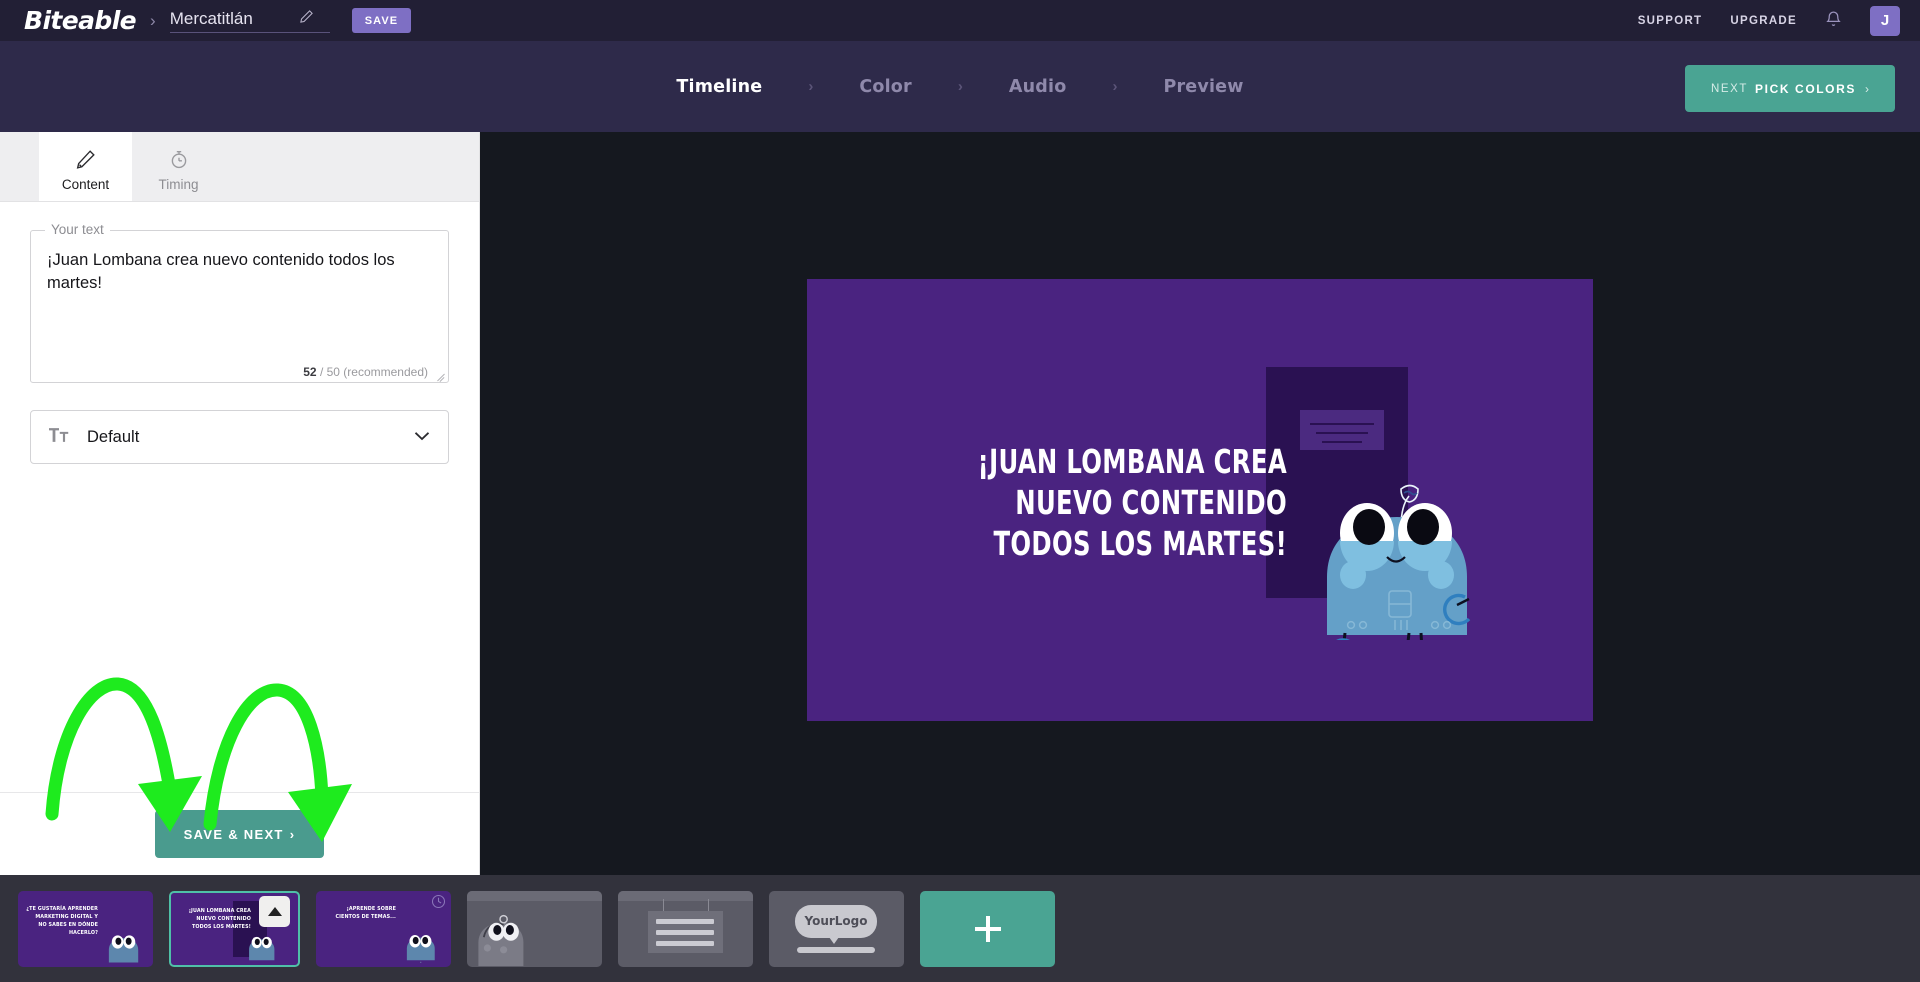 This screenshot has height=982, width=1920. I want to click on character-count-suffix: / 50 (recommended), so click(373, 372).